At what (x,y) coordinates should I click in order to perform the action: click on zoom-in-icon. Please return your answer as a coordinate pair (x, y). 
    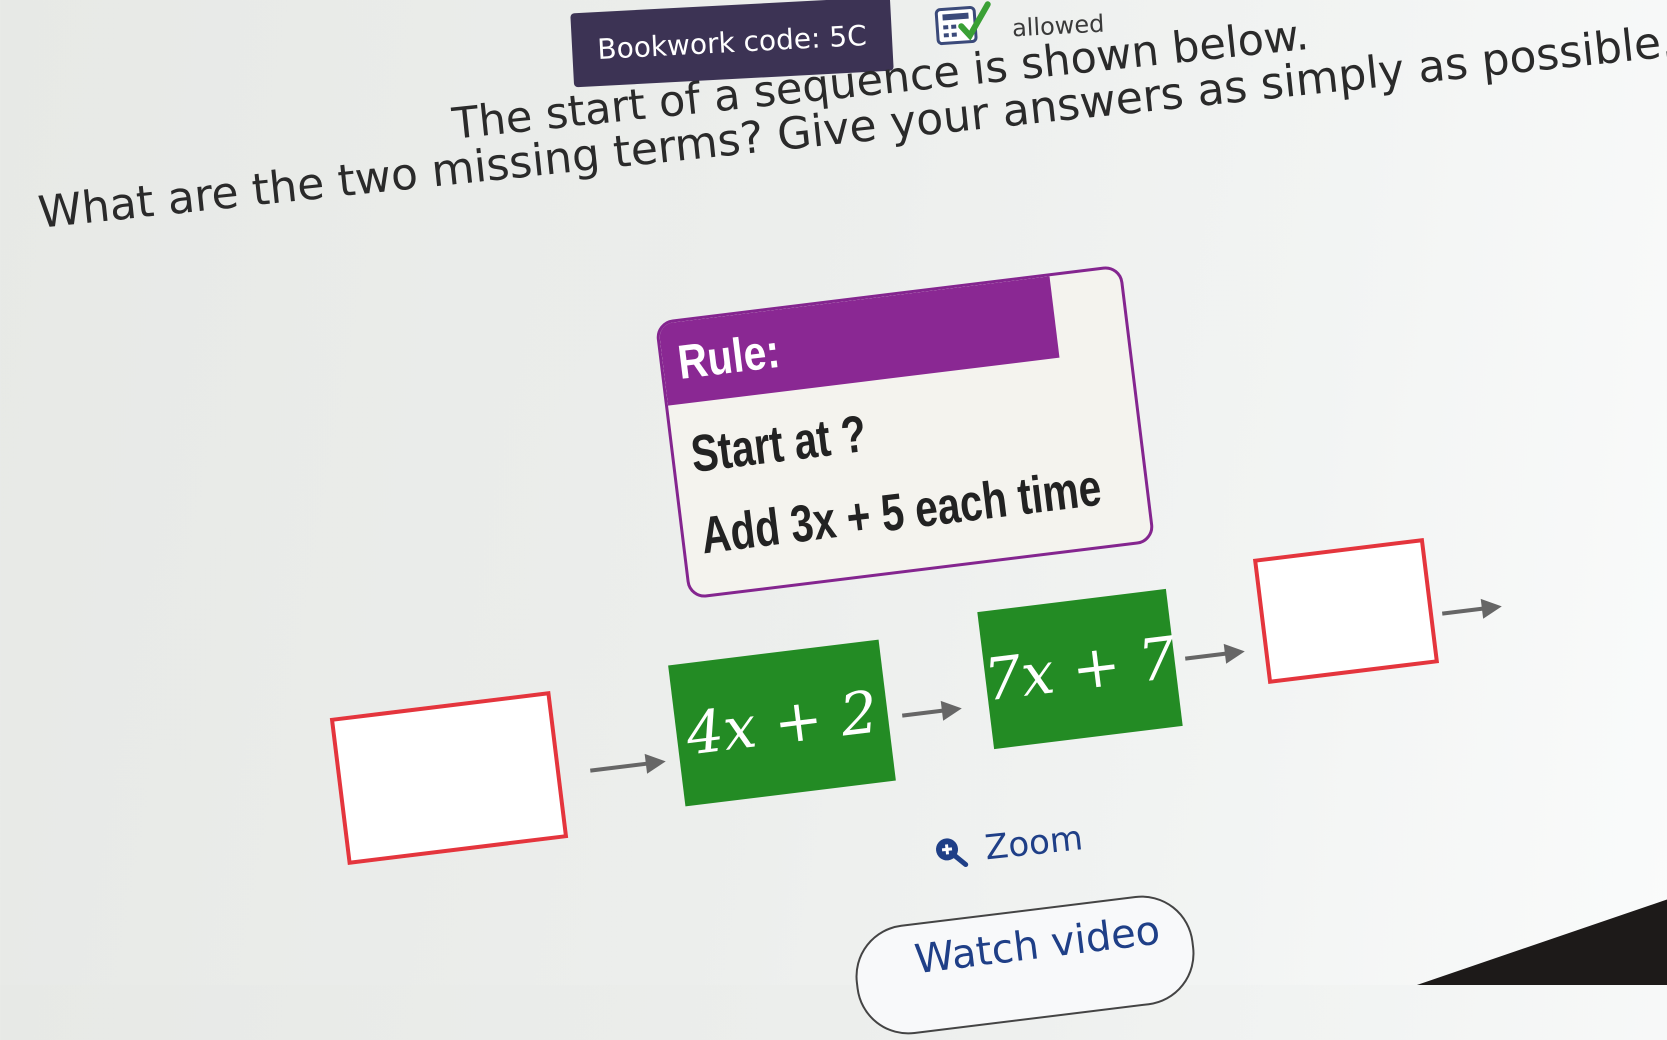
    Looking at the image, I should click on (952, 853).